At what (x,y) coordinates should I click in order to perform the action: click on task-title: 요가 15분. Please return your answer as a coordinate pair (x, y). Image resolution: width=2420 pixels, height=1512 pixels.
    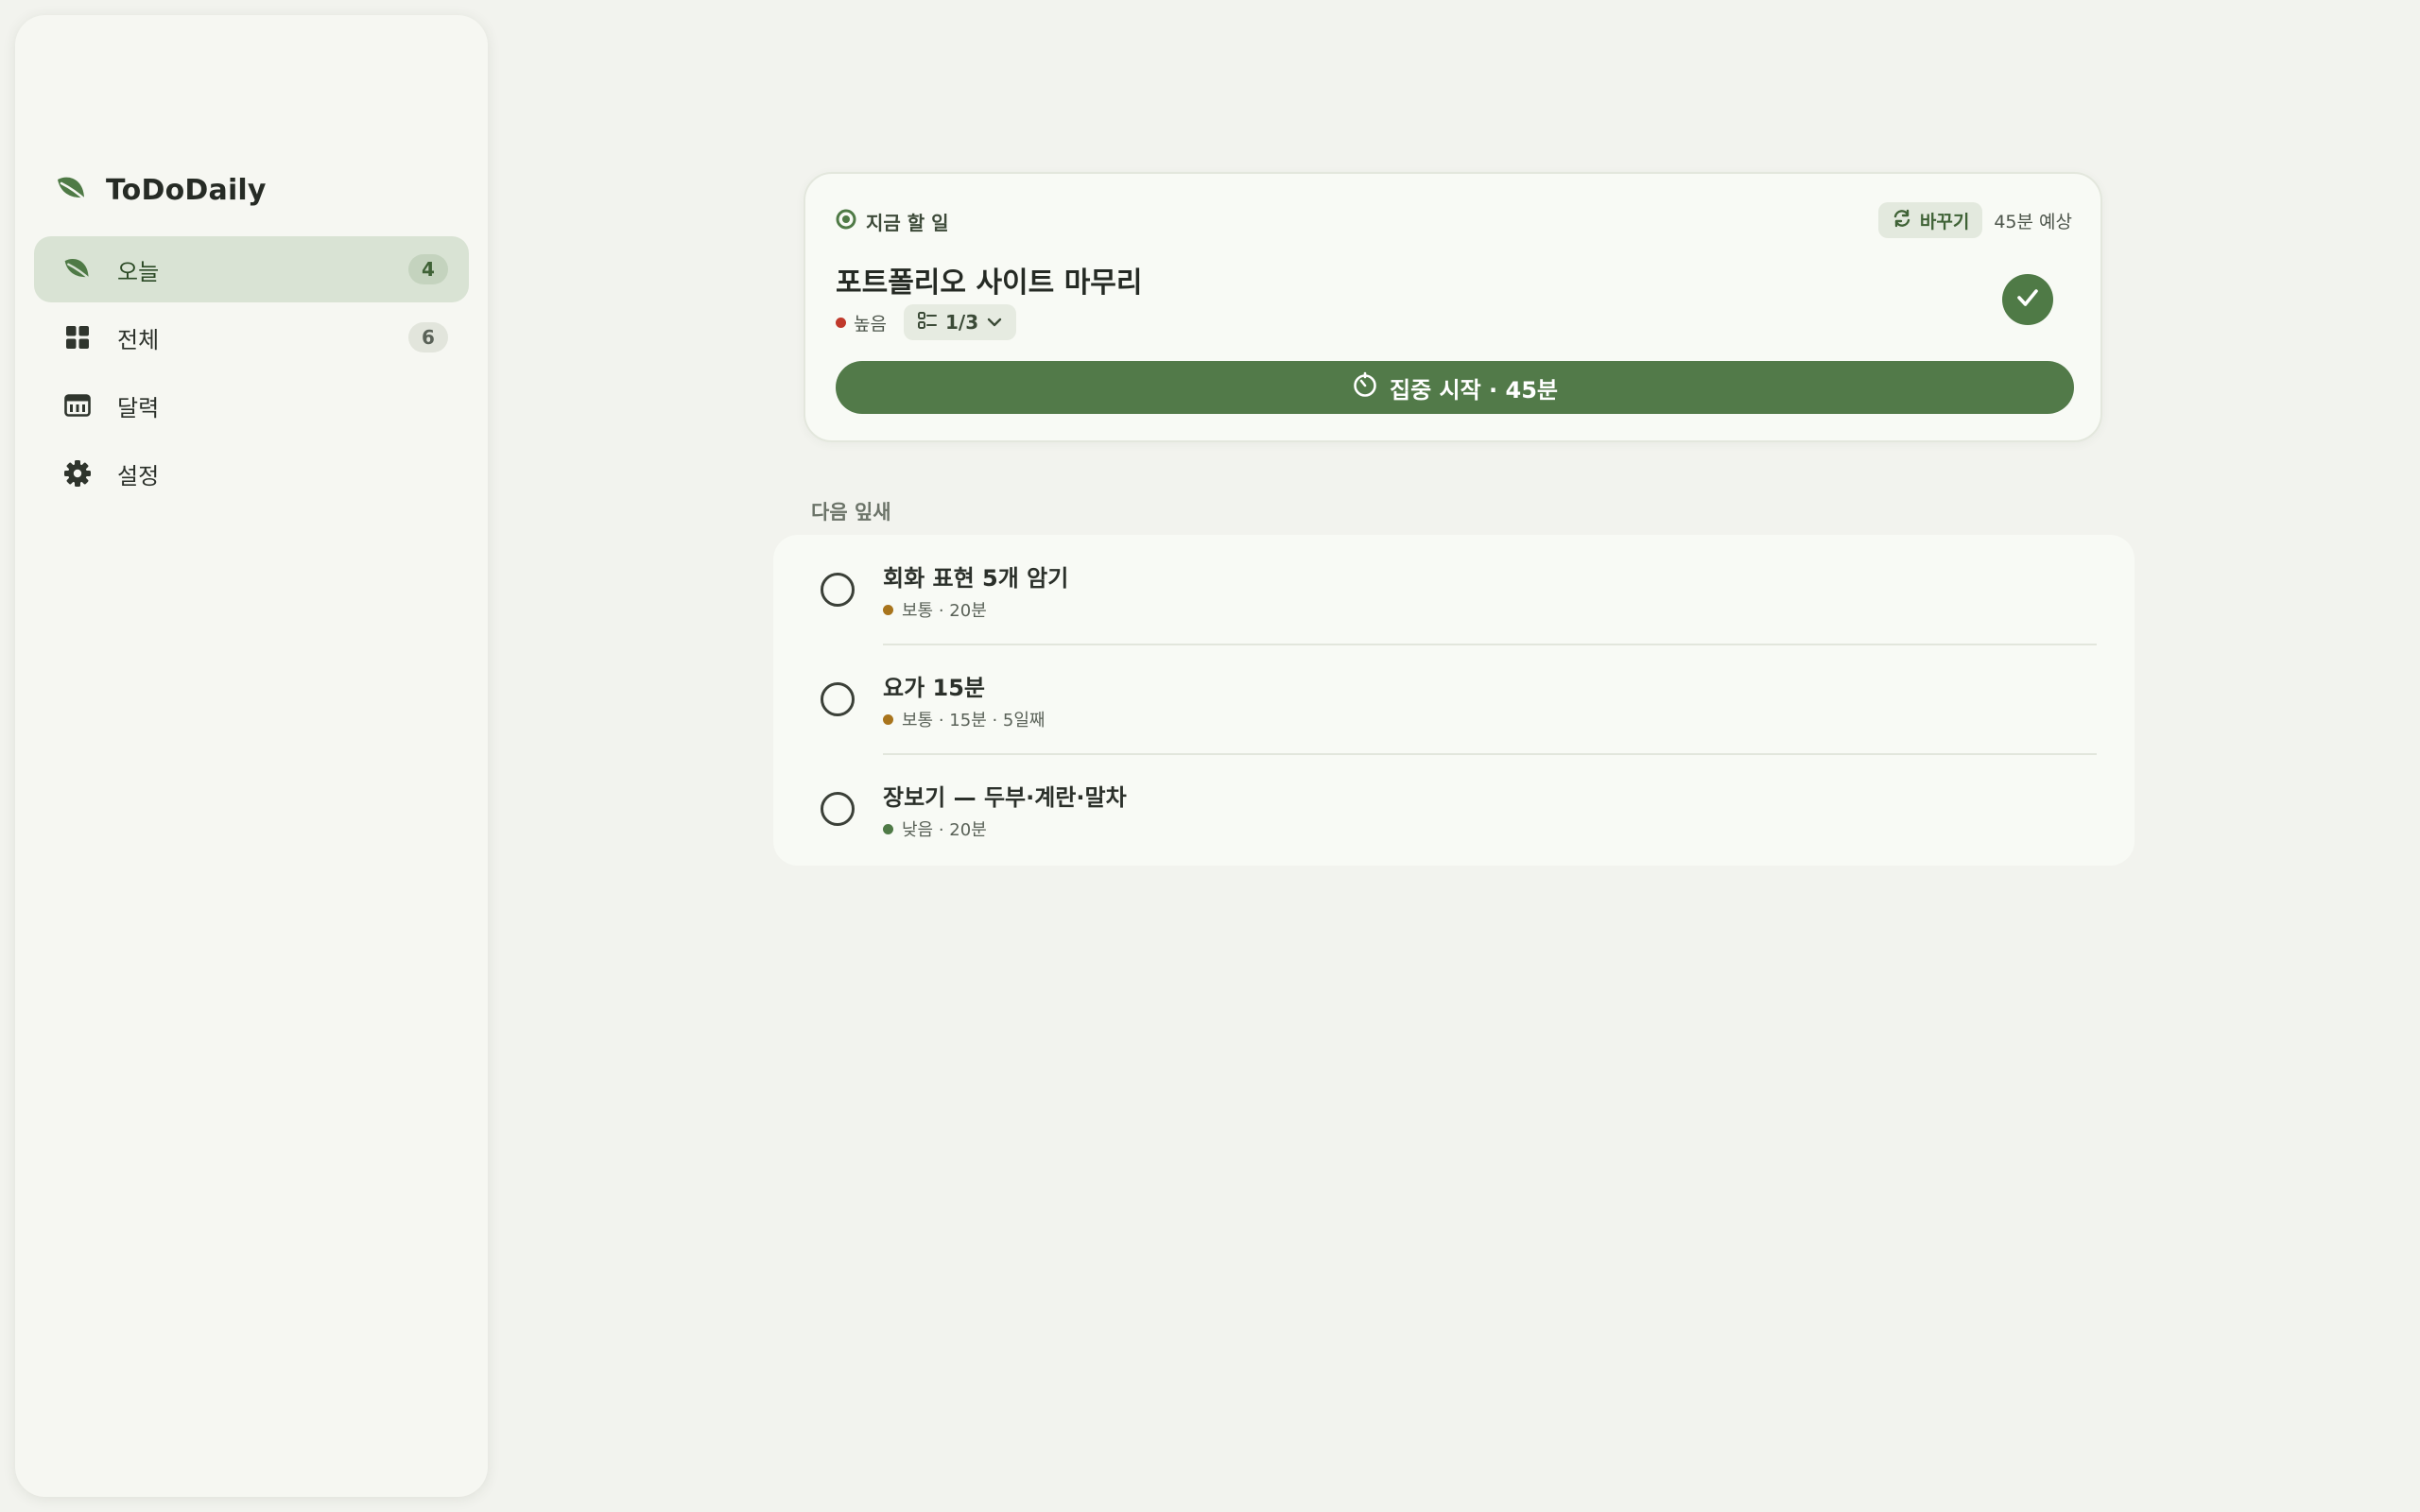
    Looking at the image, I should click on (934, 688).